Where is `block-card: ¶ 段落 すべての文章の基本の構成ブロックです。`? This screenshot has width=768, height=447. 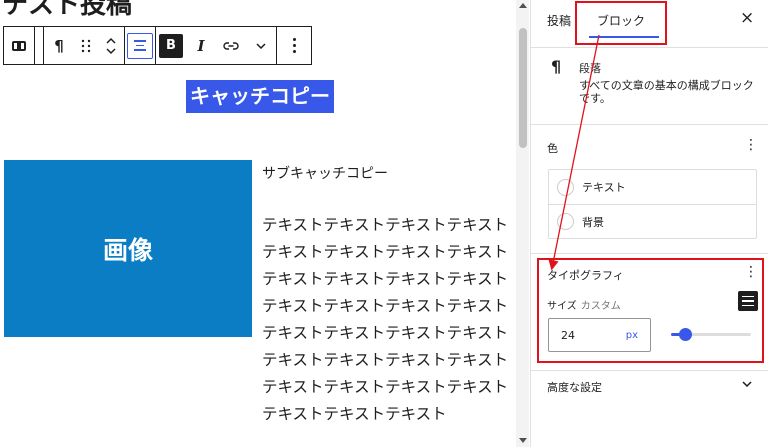
block-card: ¶ 段落 すべての文章の基本の構成ブロックです。 is located at coordinates (649, 87).